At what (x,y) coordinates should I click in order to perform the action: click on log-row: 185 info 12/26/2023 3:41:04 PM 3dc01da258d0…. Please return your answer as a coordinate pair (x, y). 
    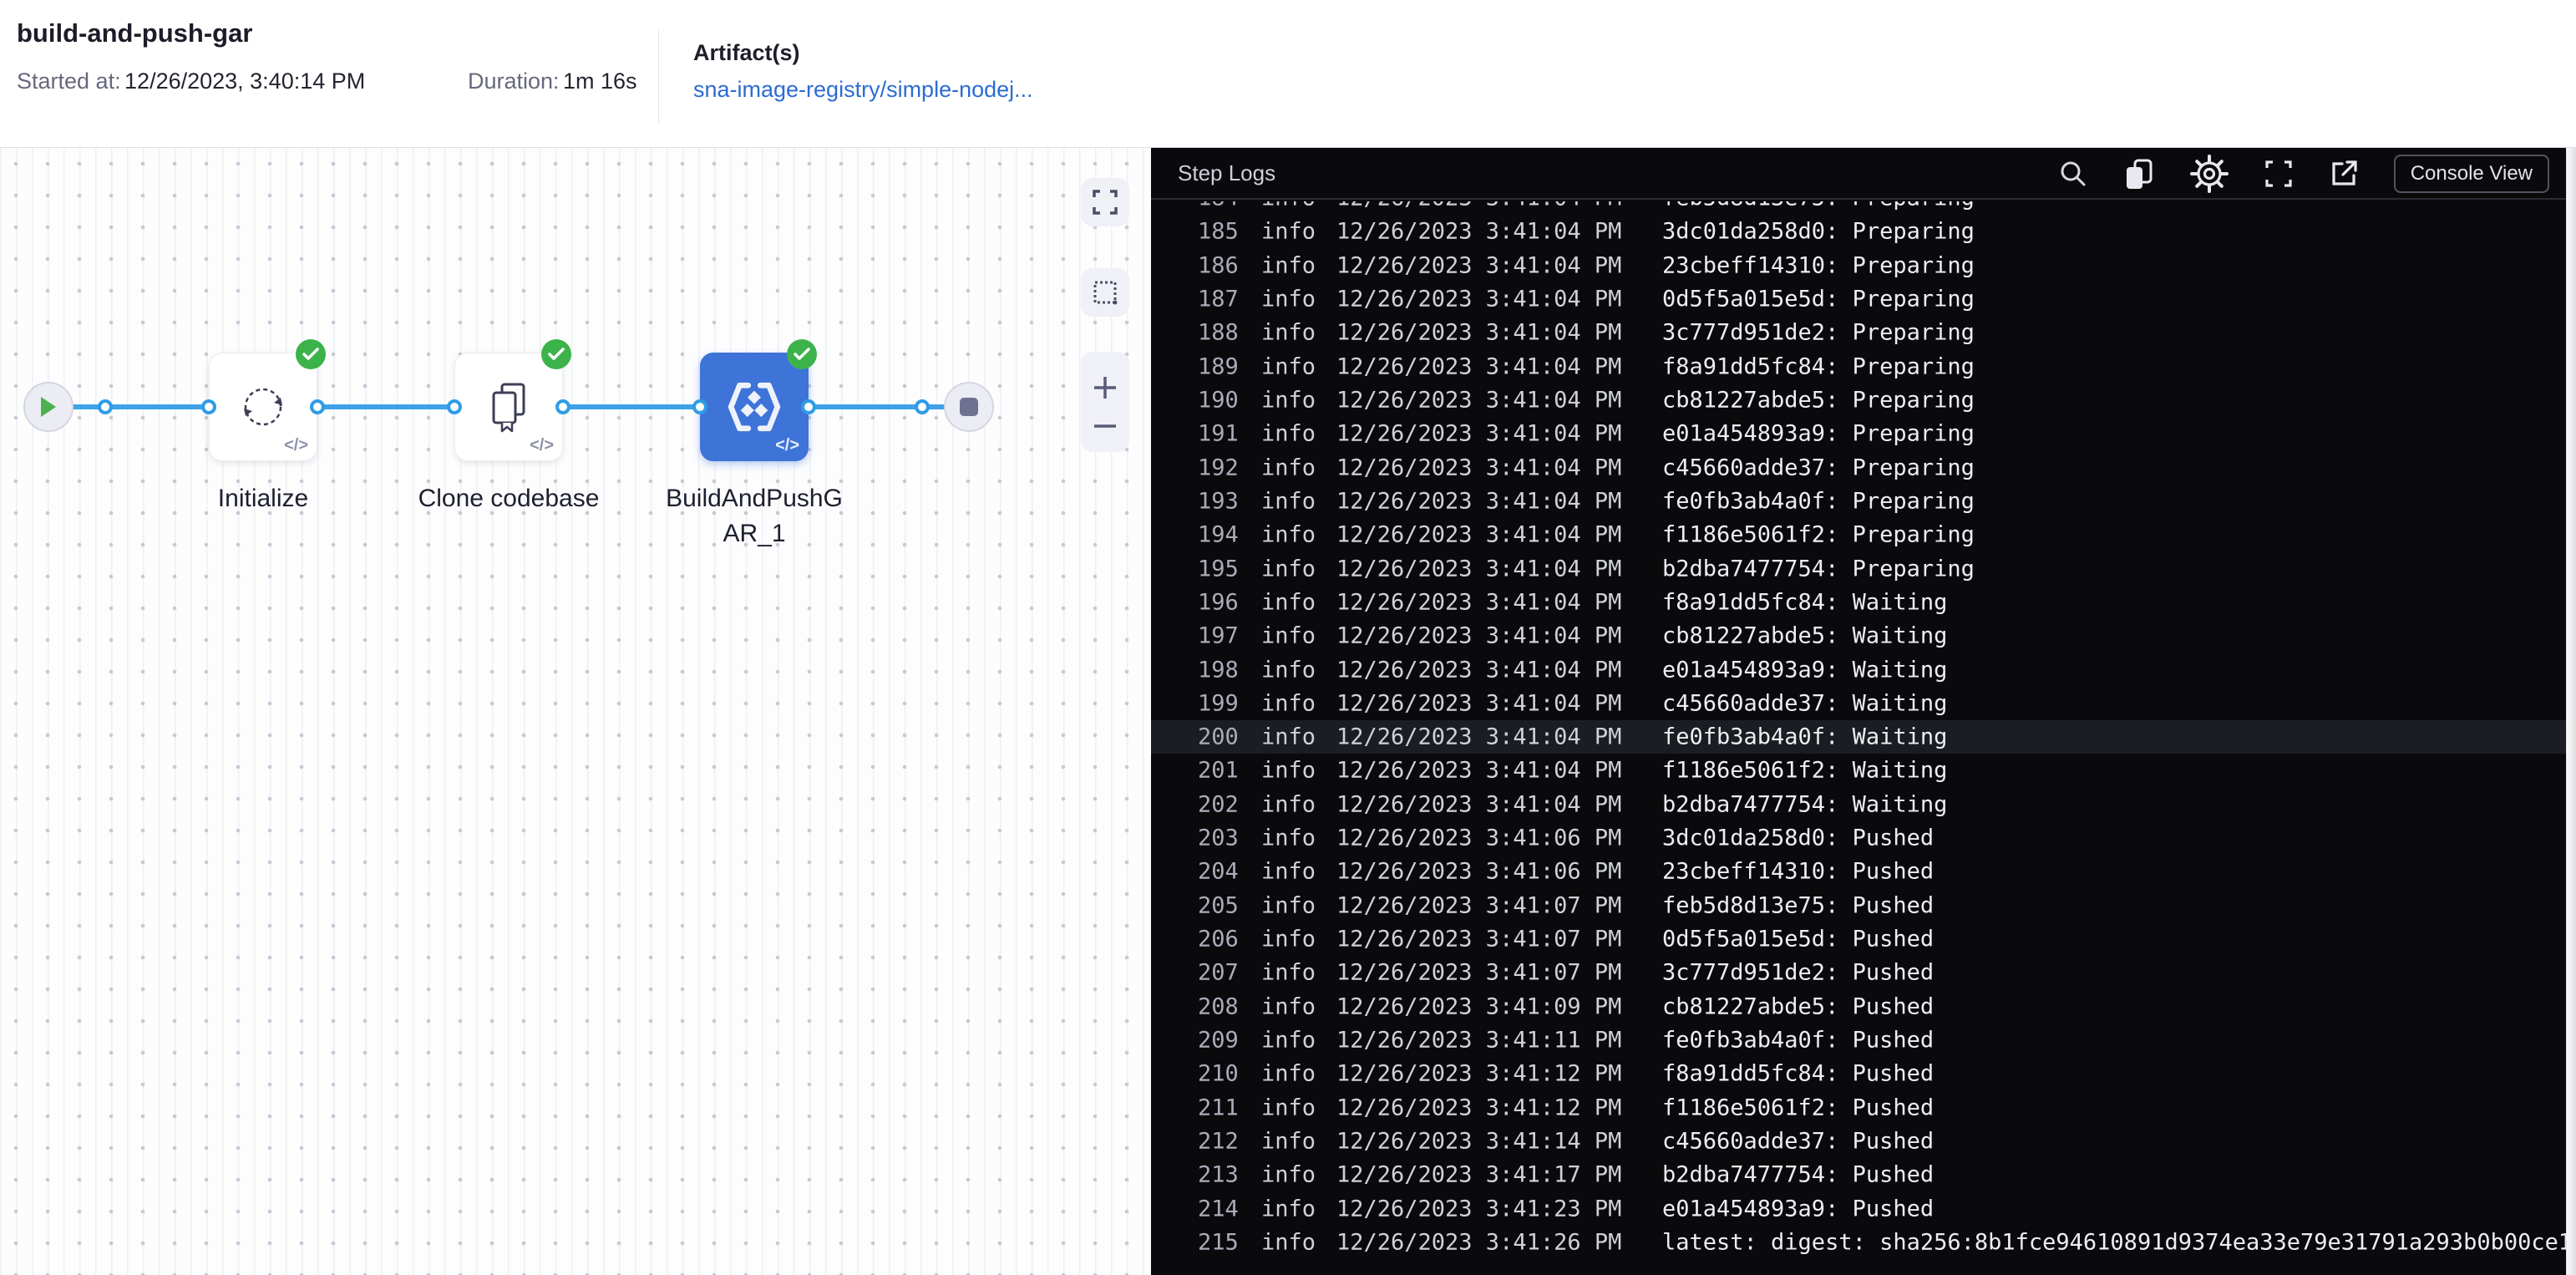
    Looking at the image, I should click on (1858, 231).